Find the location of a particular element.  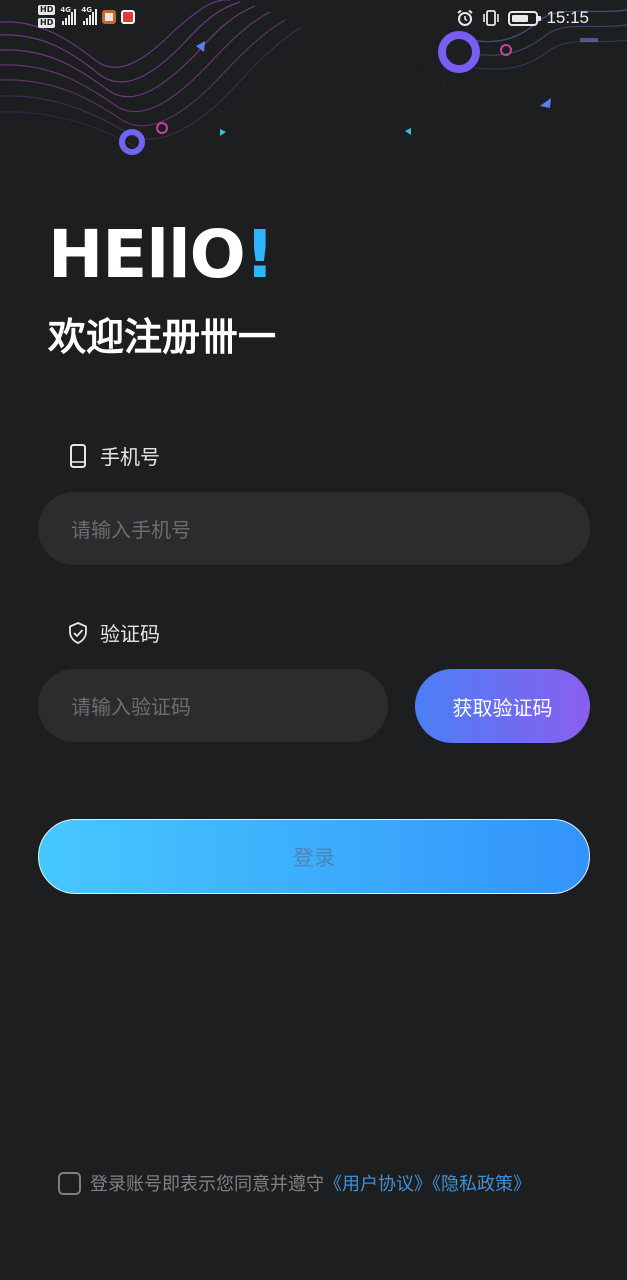

privacy-policy-link: 《隐私政策》 is located at coordinates (481, 1184).